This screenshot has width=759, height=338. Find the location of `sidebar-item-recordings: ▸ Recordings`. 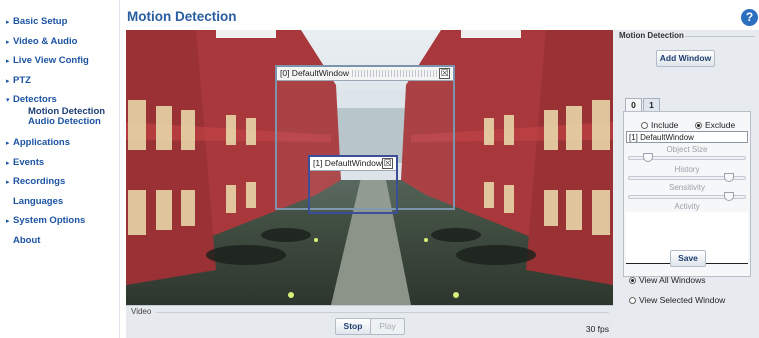

sidebar-item-recordings: ▸ Recordings is located at coordinates (62, 182).